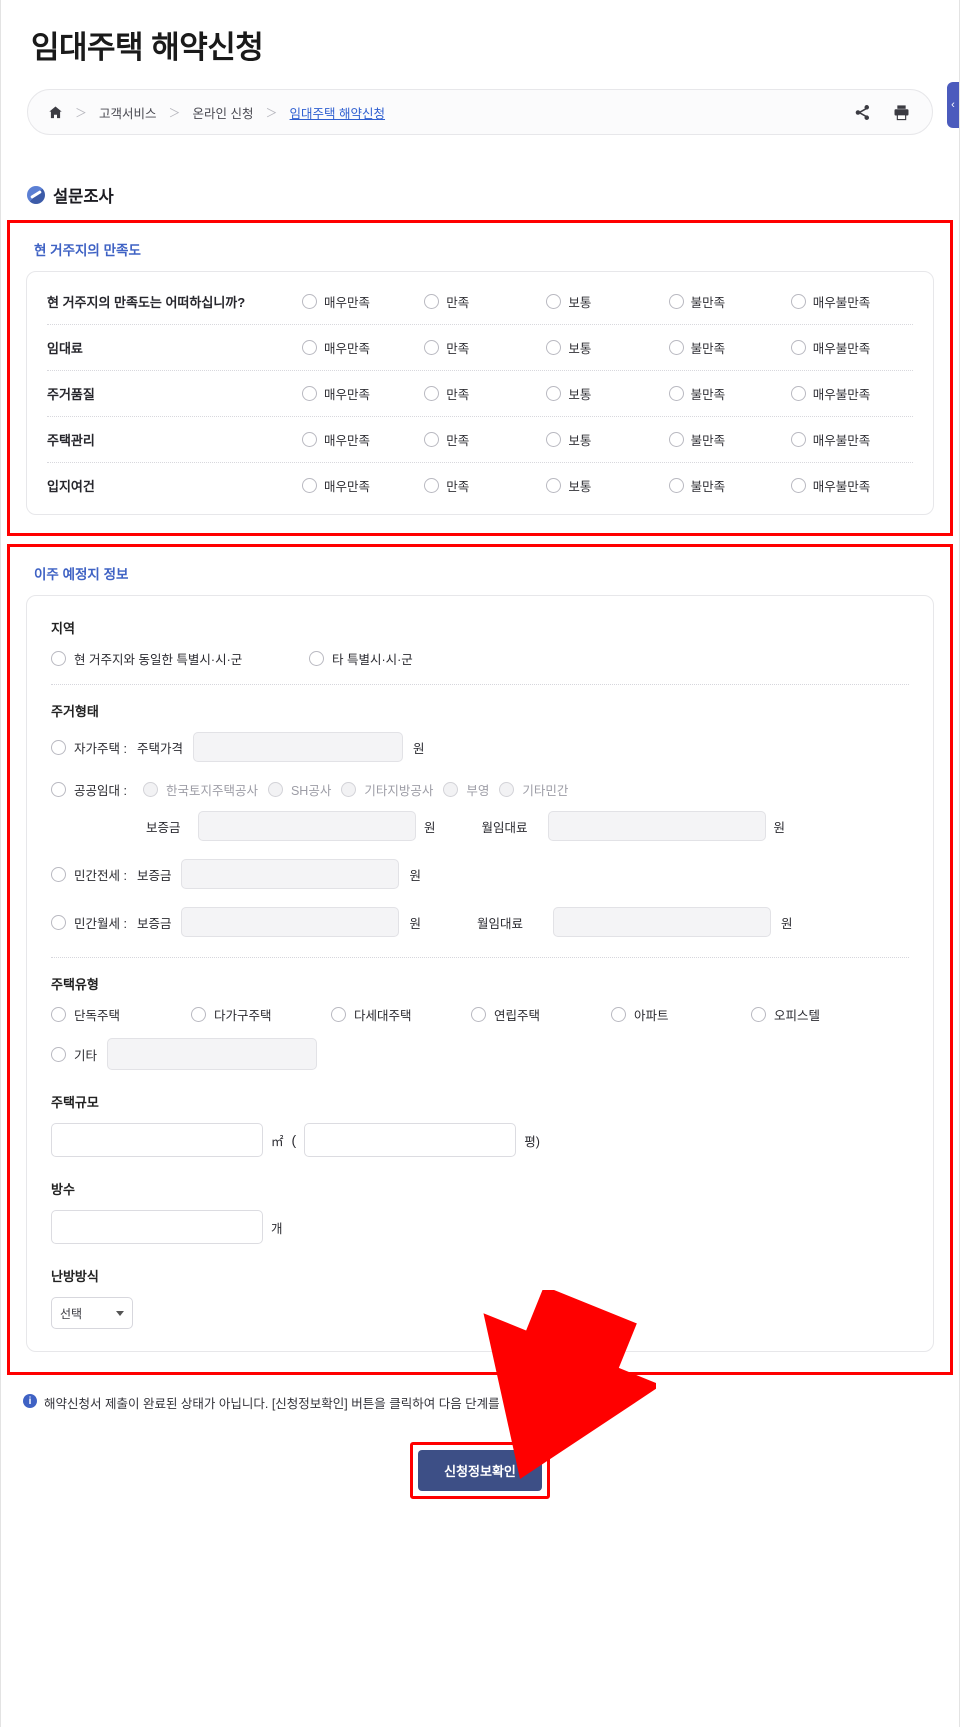  I want to click on survey-option-2-1: 만족, so click(485, 393).